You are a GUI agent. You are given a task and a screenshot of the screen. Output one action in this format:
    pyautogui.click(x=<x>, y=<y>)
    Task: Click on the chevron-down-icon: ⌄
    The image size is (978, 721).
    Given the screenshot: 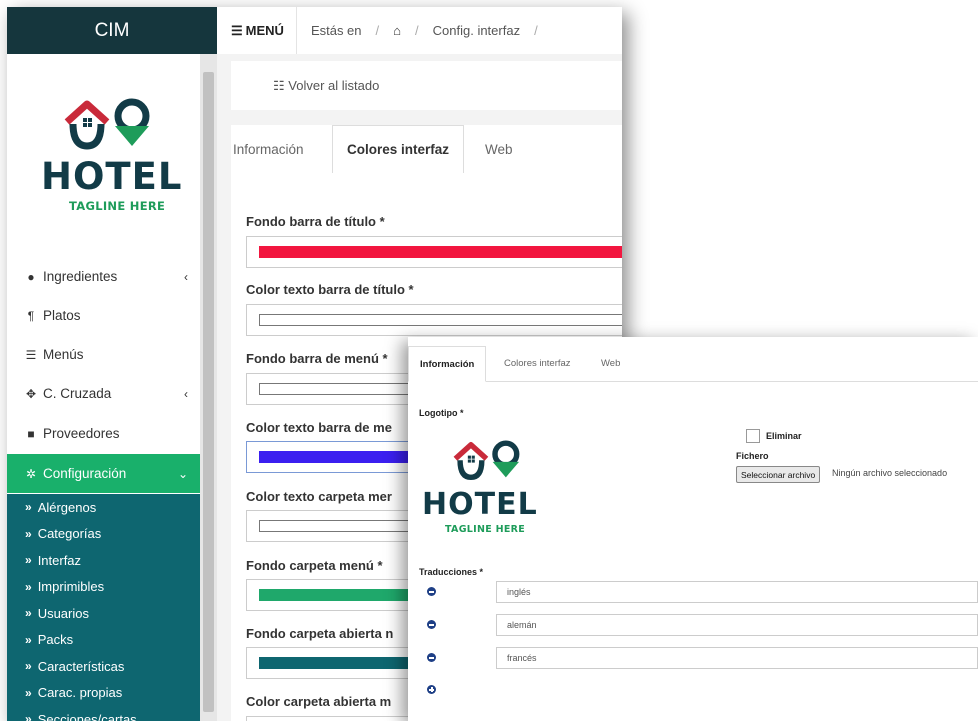 What is the action you would take?
    pyautogui.click(x=182, y=473)
    